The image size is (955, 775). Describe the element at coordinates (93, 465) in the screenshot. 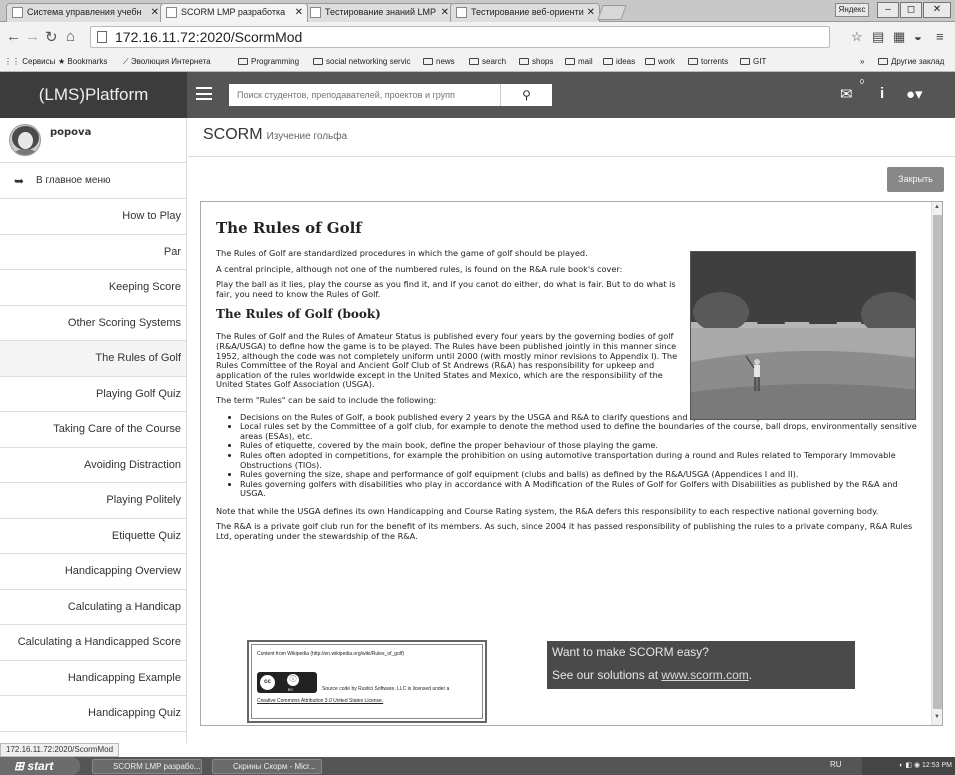

I see `sidebar-item-avoiding-distraction: Avoiding Distraction` at that location.